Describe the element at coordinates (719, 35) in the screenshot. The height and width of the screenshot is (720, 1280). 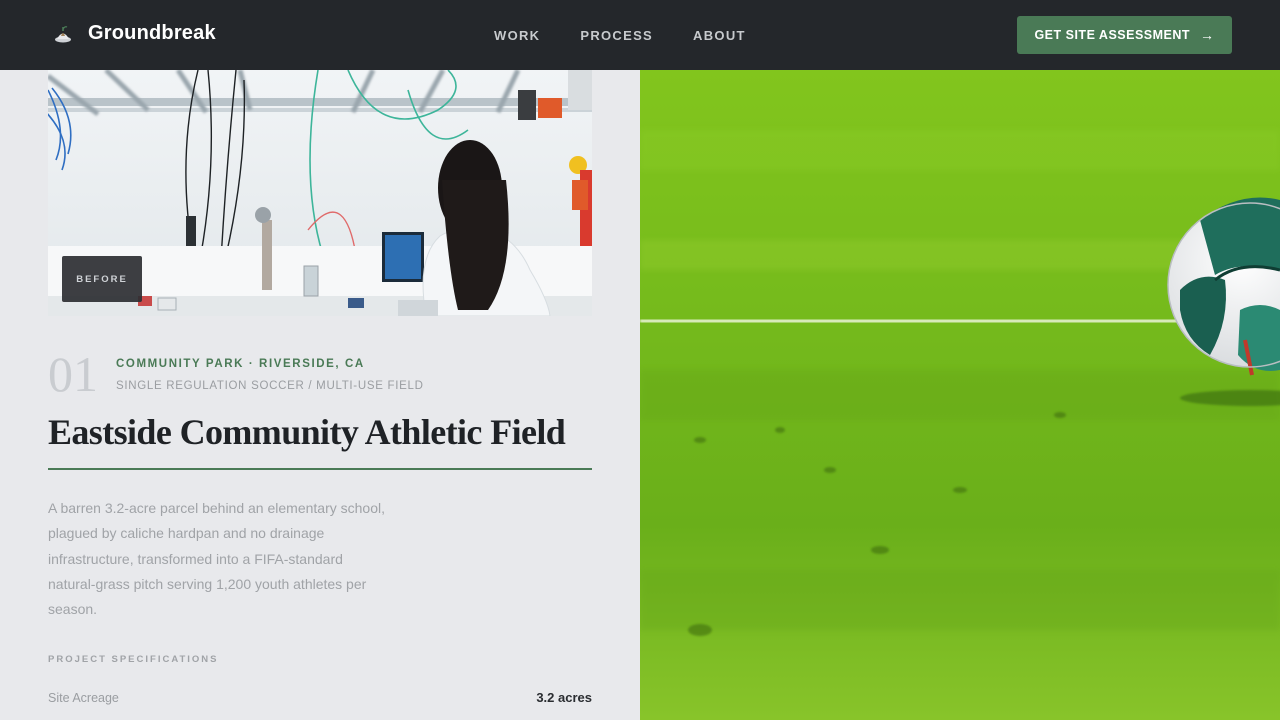
I see `nav-link-about: ABOUT` at that location.